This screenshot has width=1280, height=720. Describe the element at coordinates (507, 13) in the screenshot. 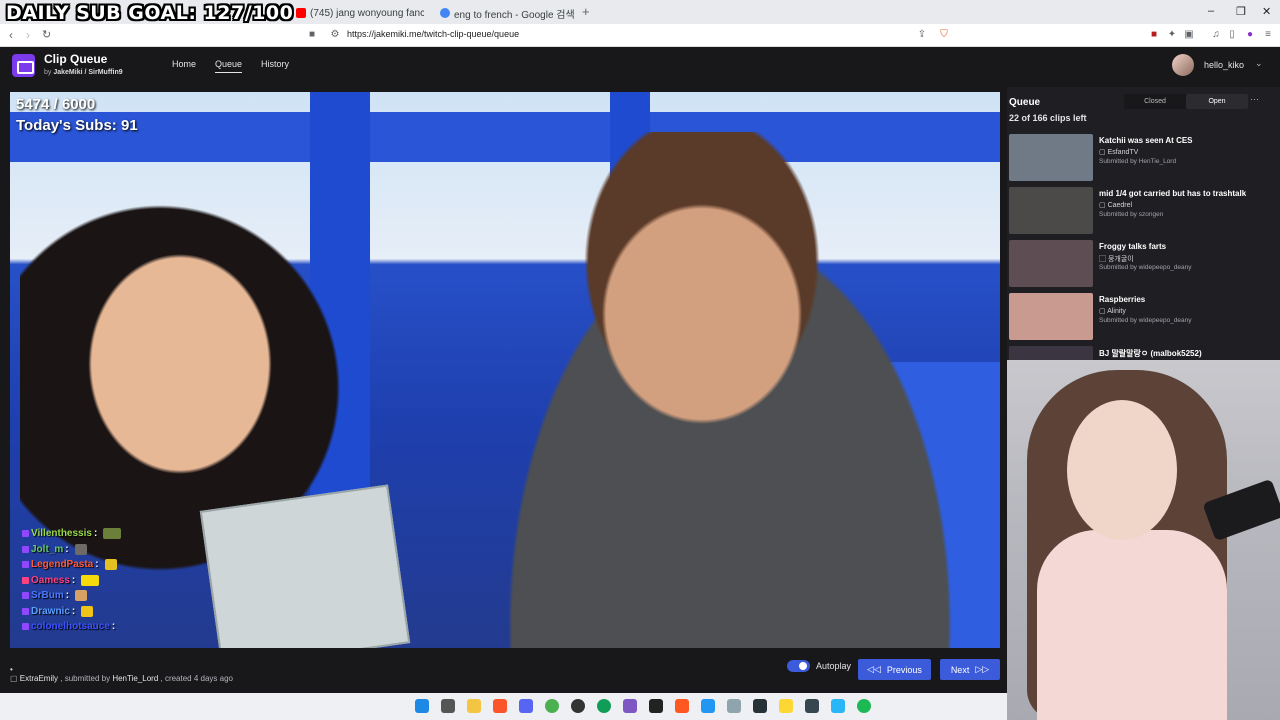

I see `tab-google: eng to french - Google 검색` at that location.